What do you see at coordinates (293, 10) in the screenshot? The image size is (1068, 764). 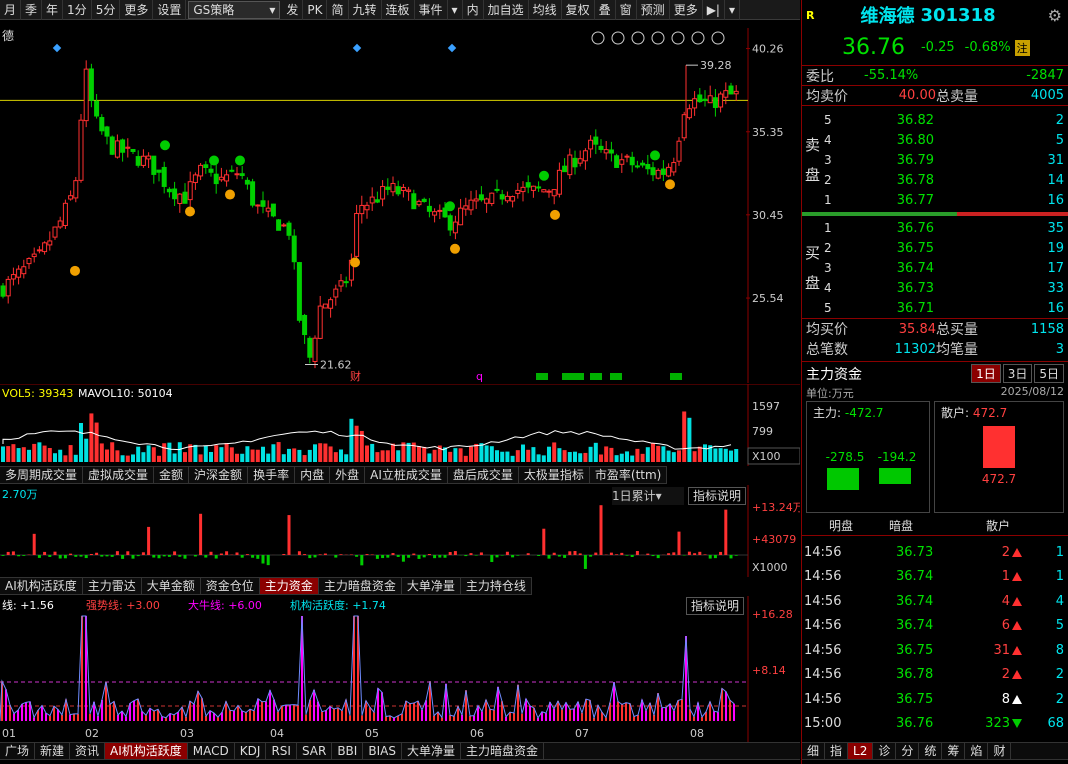 I see `tool-button-0: 发` at bounding box center [293, 10].